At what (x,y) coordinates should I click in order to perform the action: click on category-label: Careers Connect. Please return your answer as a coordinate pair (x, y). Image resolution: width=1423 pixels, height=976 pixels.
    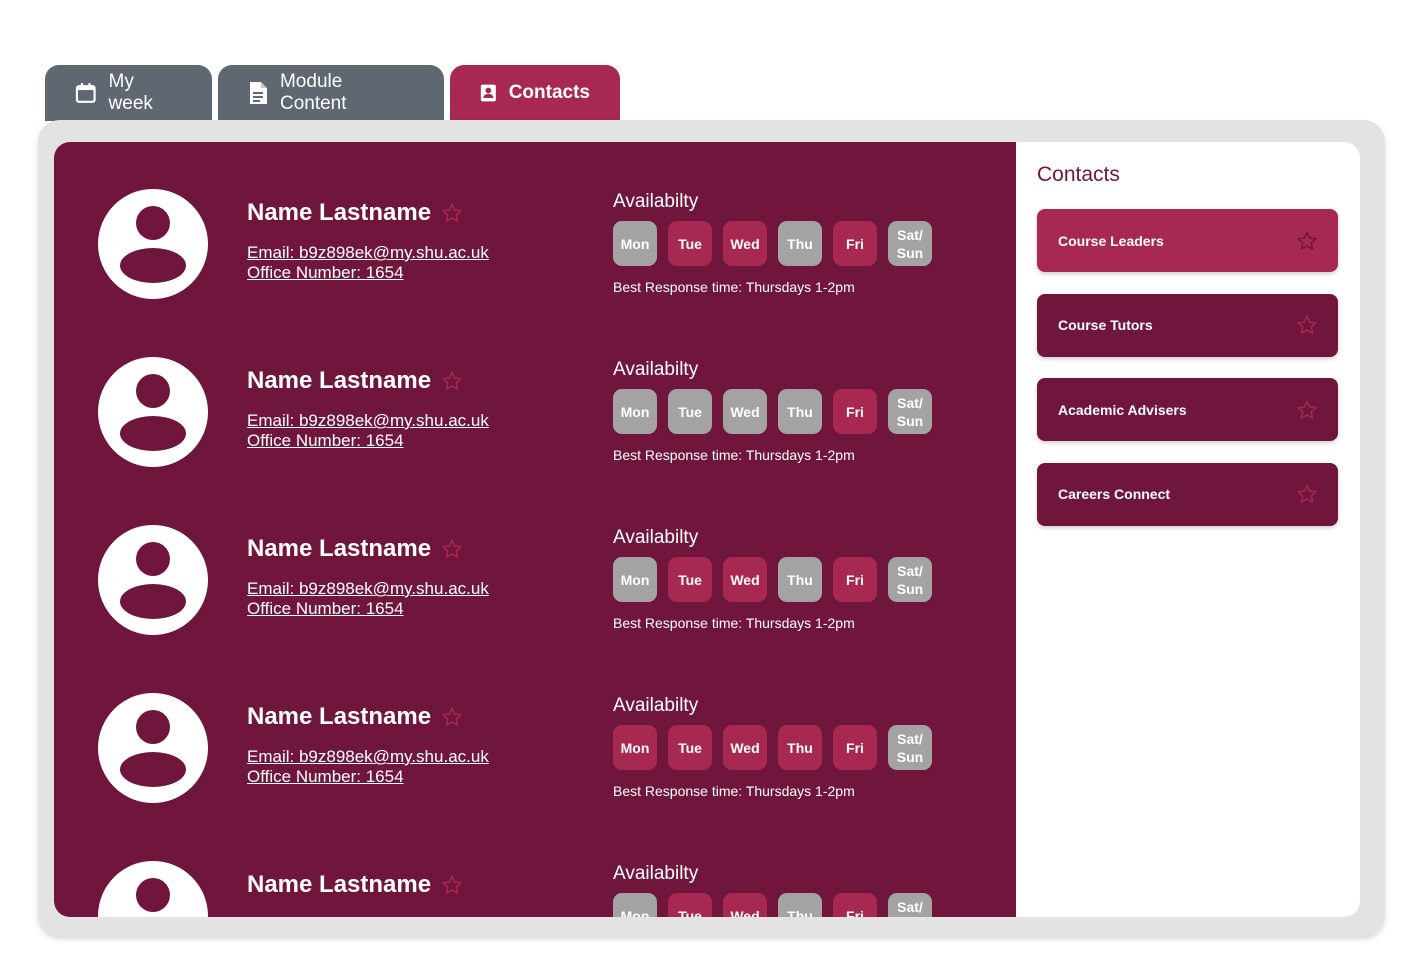
    Looking at the image, I should click on (1114, 494).